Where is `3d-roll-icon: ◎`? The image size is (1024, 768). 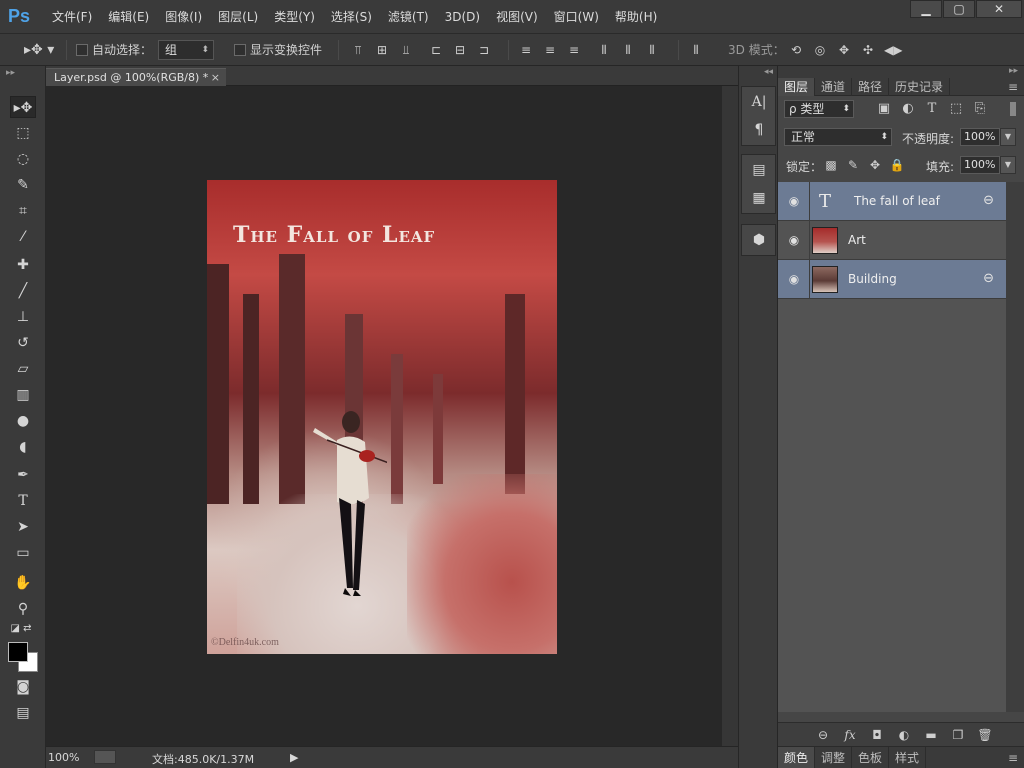 3d-roll-icon: ◎ is located at coordinates (820, 50).